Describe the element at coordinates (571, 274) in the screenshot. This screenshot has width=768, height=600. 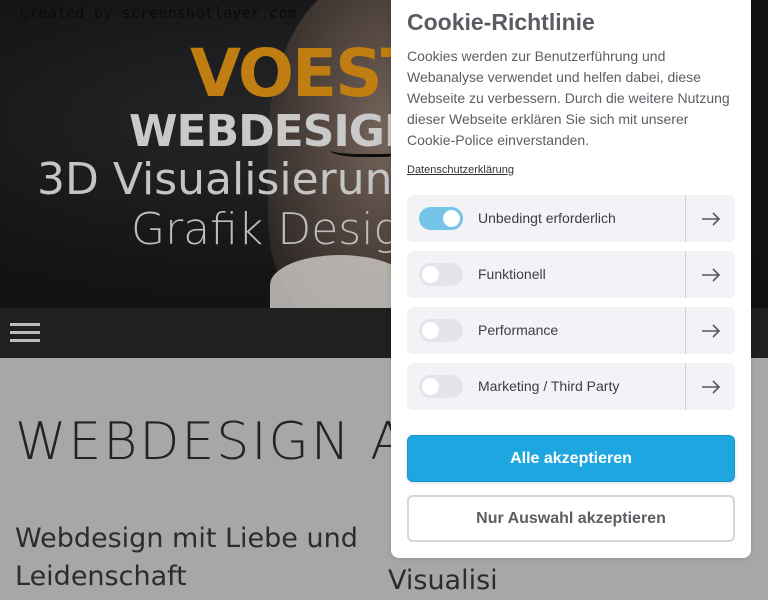
I see `cookie-category-functional: Funktionell` at that location.